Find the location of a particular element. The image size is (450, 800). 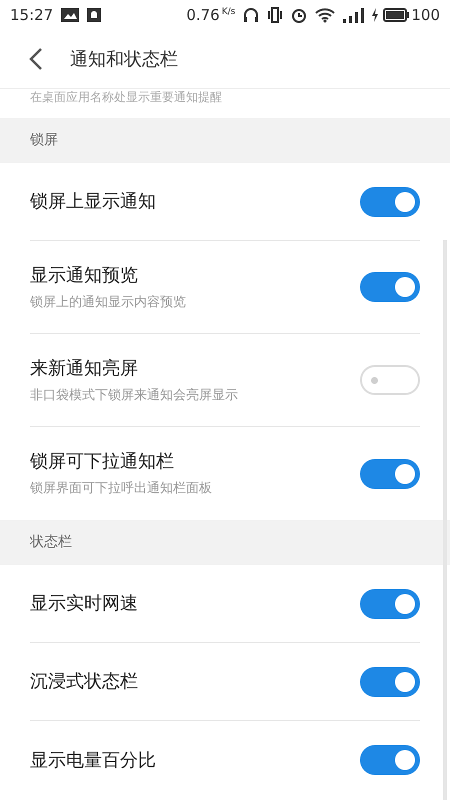

setting-label: 显示实时网速 is located at coordinates (84, 604).